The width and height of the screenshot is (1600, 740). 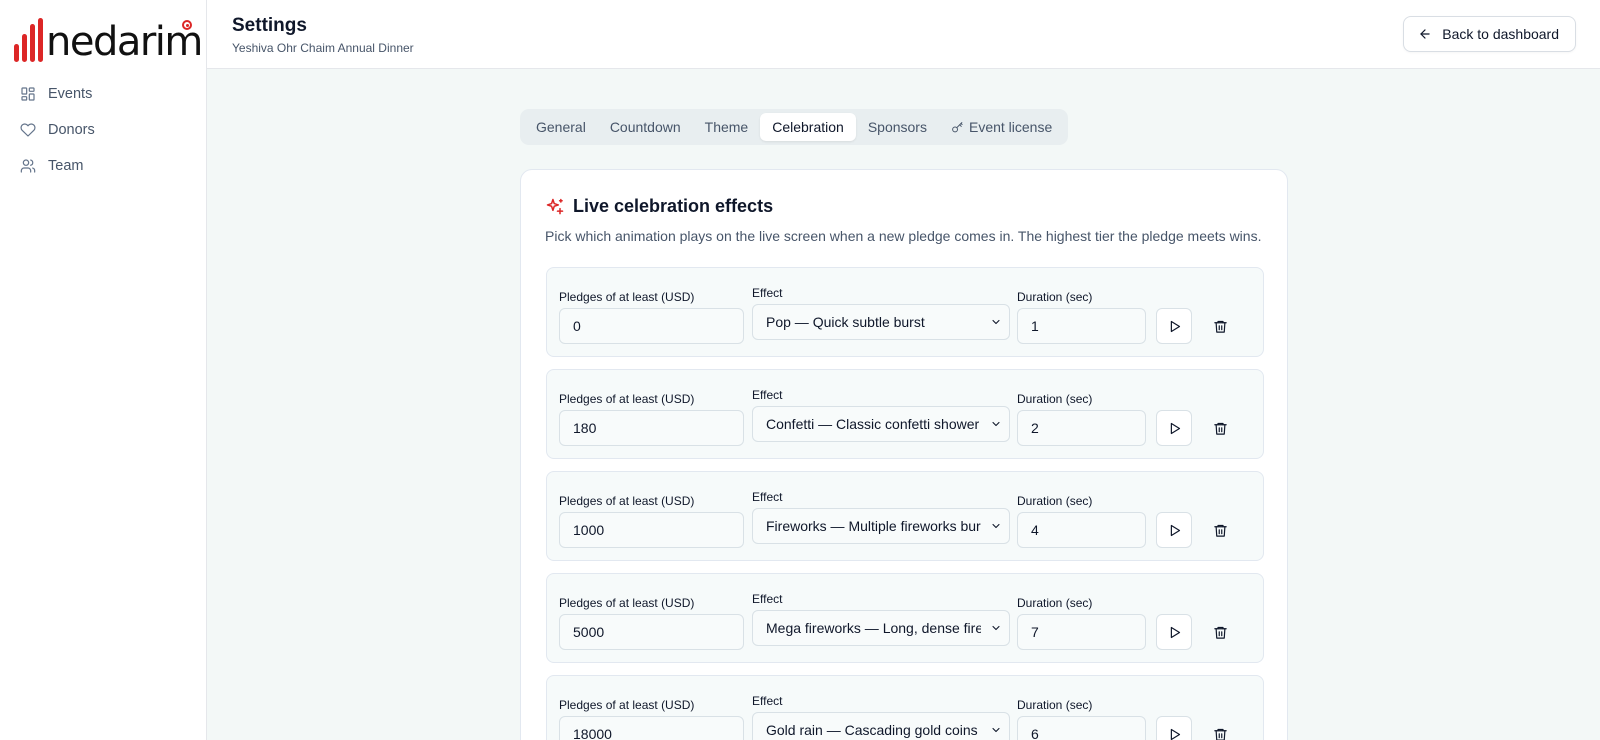 I want to click on tab-celebration: Celebration, so click(x=808, y=127).